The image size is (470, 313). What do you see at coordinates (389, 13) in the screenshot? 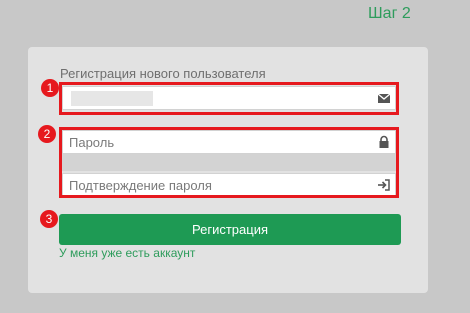
I see `step-label: Шаг 2` at bounding box center [389, 13].